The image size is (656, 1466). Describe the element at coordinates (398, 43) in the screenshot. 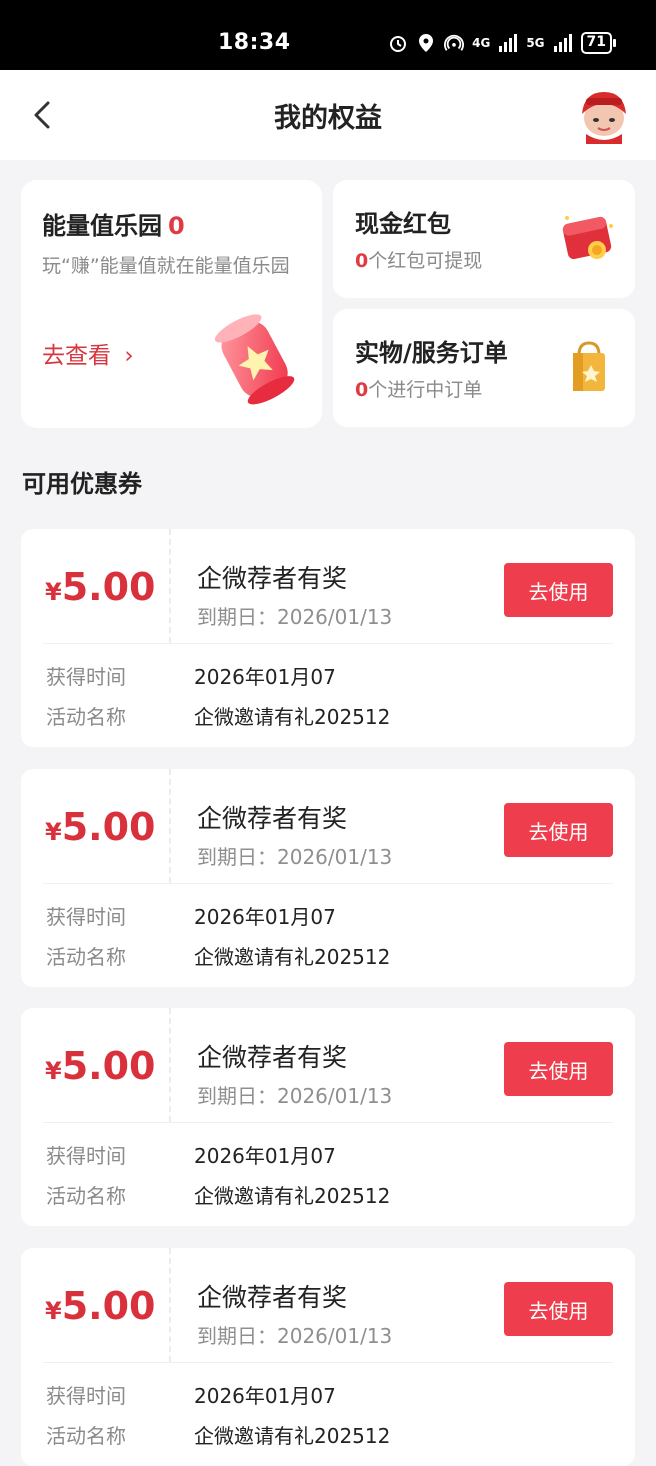

I see `alarm-icon` at that location.